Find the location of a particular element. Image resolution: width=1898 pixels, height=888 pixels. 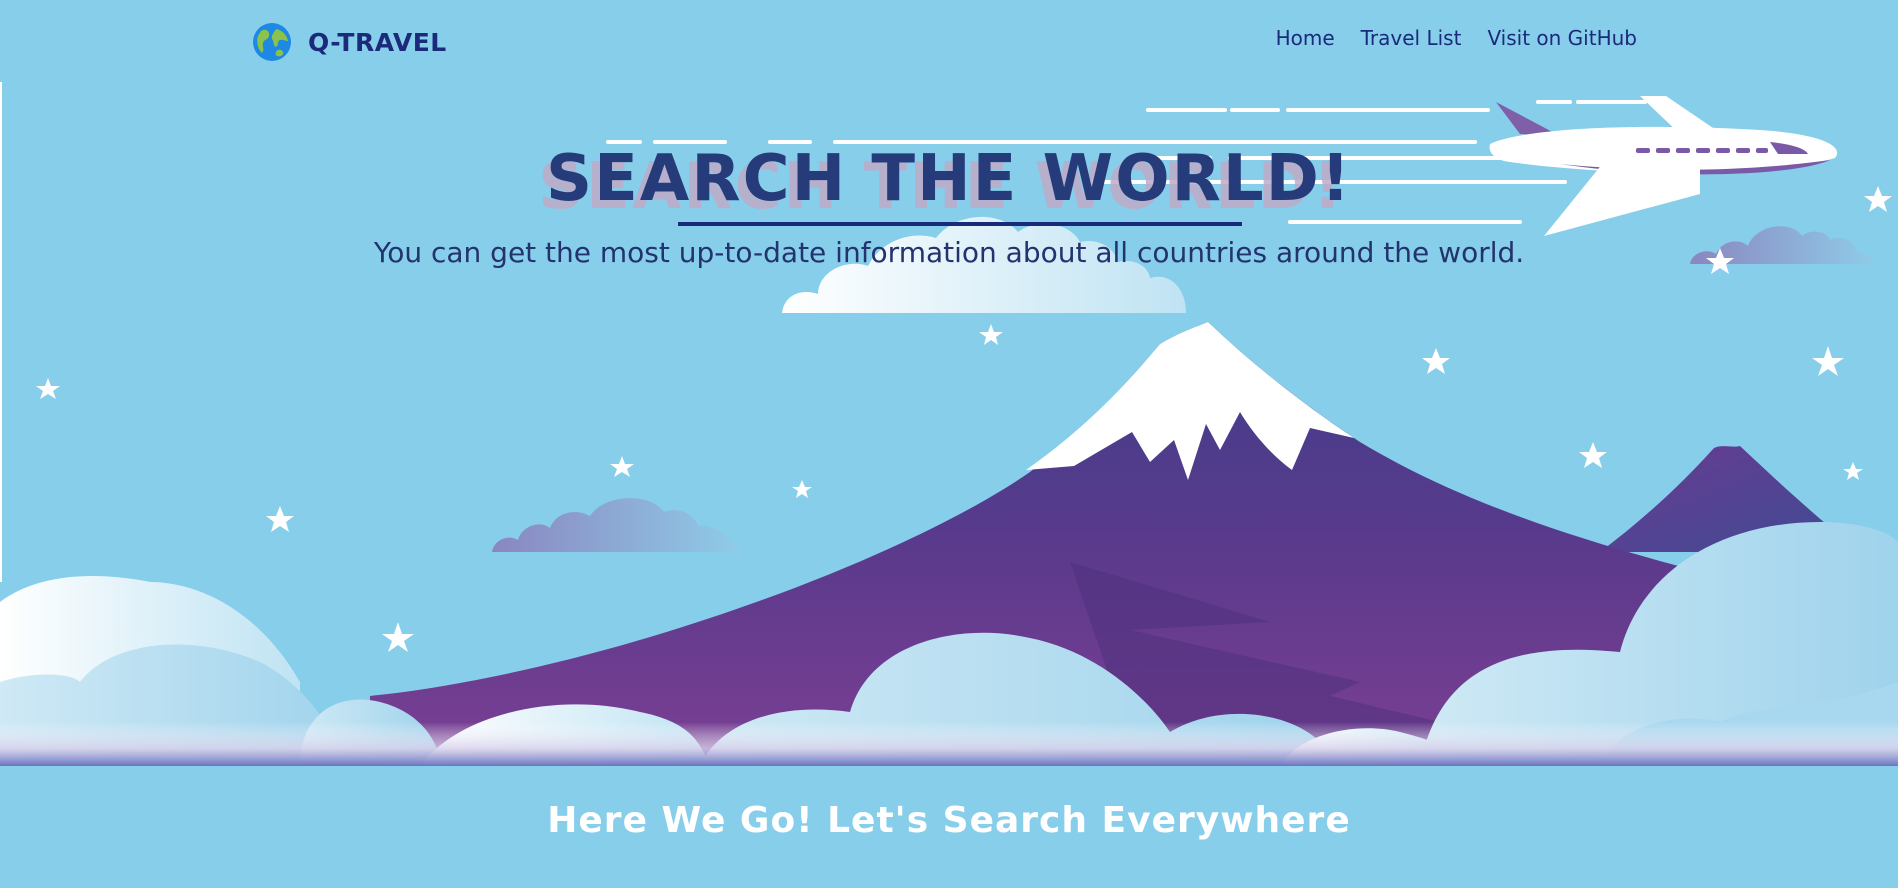

globe-icon is located at coordinates (272, 42).